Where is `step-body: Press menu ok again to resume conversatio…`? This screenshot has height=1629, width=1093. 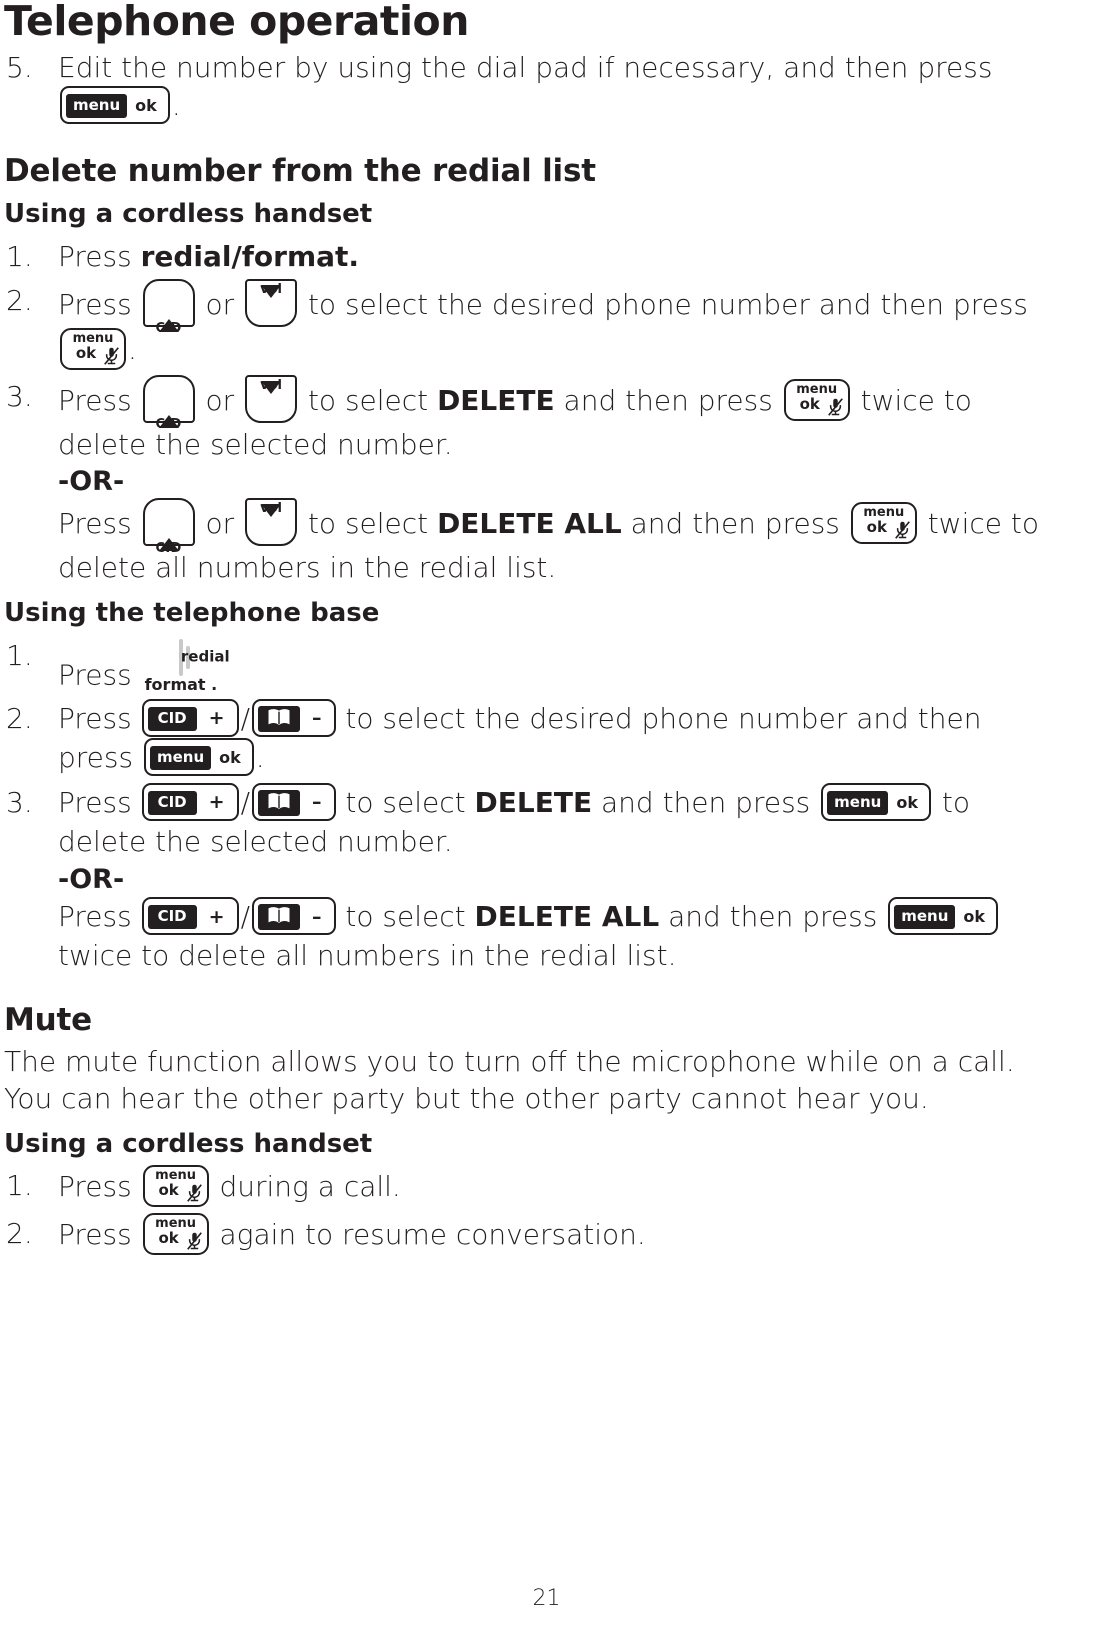
step-body: Press menu ok again to resume conversatio… is located at coordinates (560, 1235).